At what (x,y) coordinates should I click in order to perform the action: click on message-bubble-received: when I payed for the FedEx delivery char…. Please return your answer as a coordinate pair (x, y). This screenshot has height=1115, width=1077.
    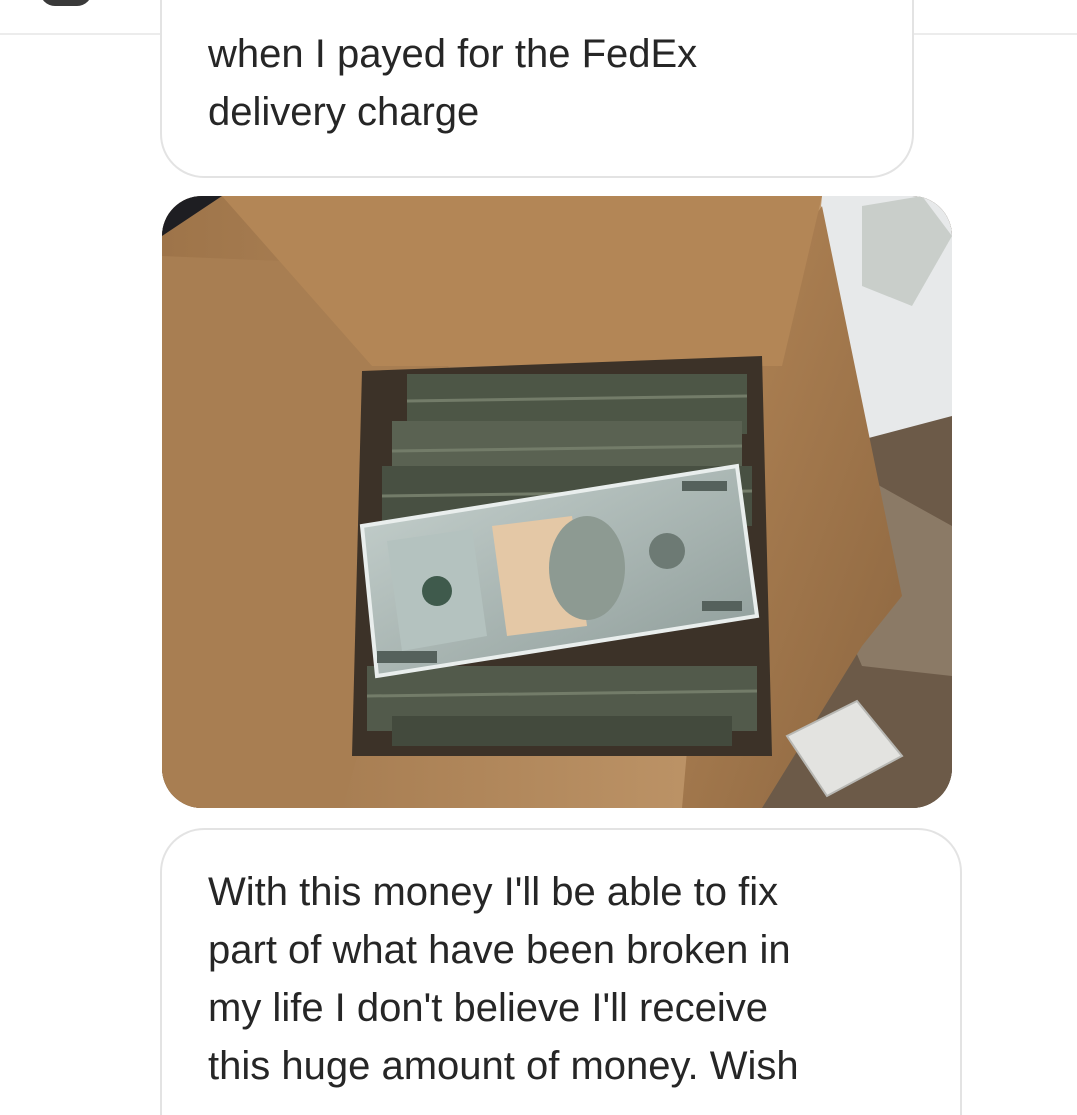
    Looking at the image, I should click on (537, 89).